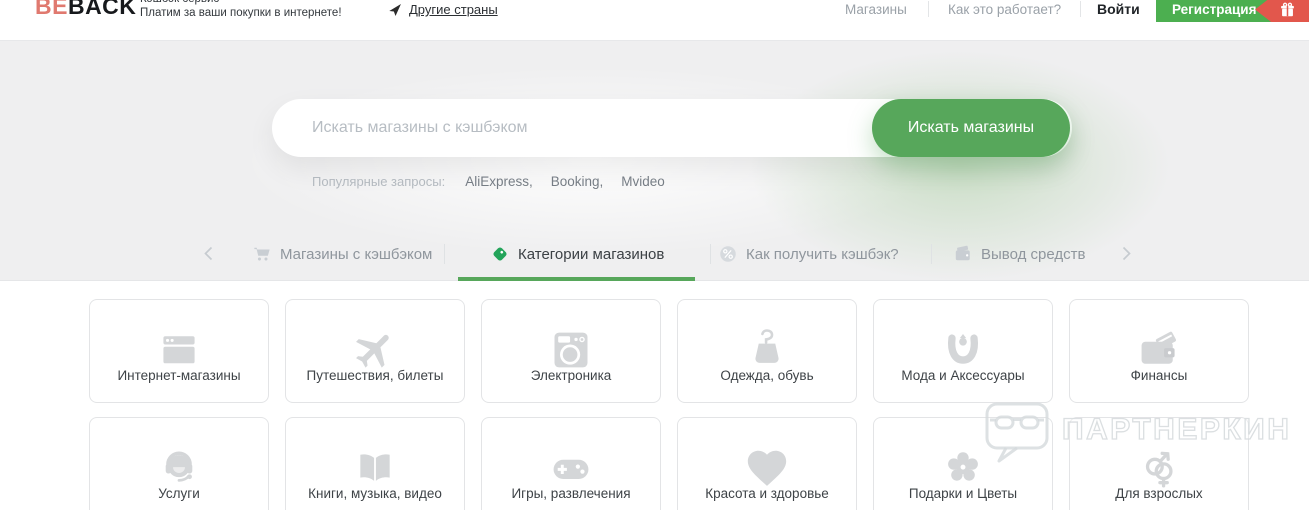 The width and height of the screenshot is (1309, 510). I want to click on category-card-clothes: Одежда, обувь, so click(767, 351).